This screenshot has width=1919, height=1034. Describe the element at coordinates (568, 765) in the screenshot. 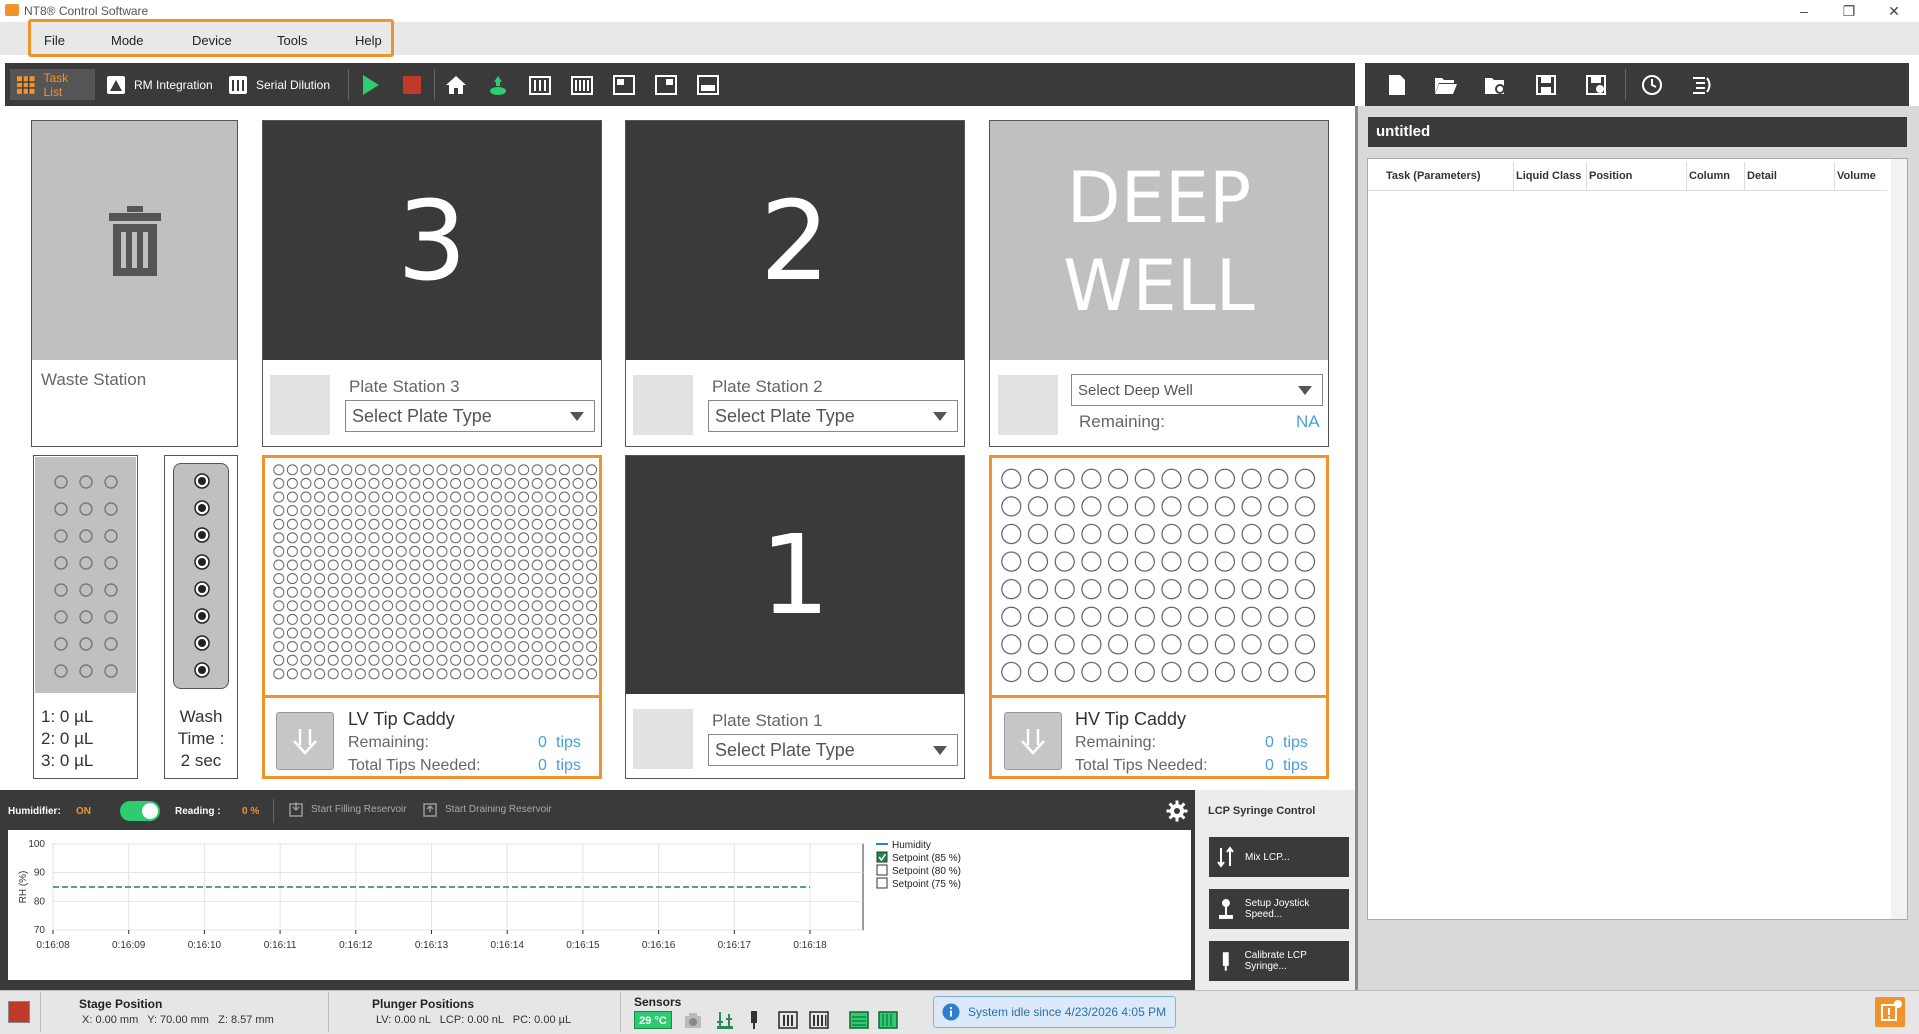

I see `lv-needed-unit: tips` at that location.